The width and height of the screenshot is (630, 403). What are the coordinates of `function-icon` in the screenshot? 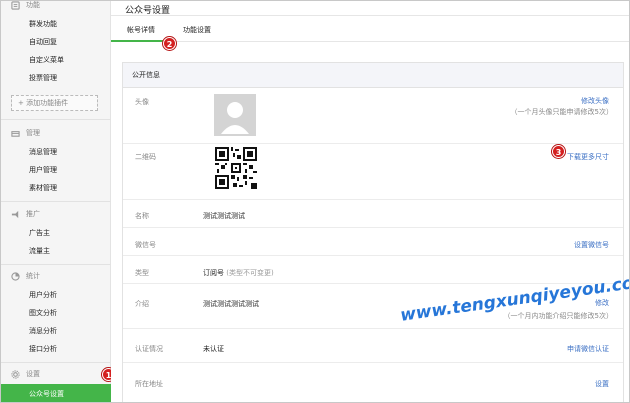 It's located at (15, 5).